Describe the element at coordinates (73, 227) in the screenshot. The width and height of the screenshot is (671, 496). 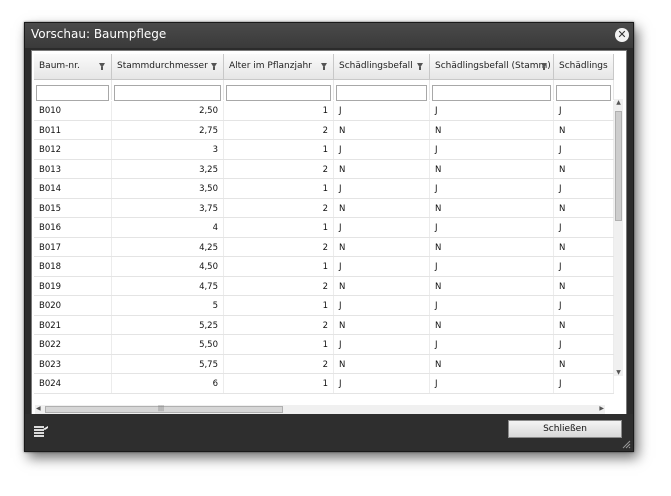
I see `cell-baum-nr: B016` at that location.